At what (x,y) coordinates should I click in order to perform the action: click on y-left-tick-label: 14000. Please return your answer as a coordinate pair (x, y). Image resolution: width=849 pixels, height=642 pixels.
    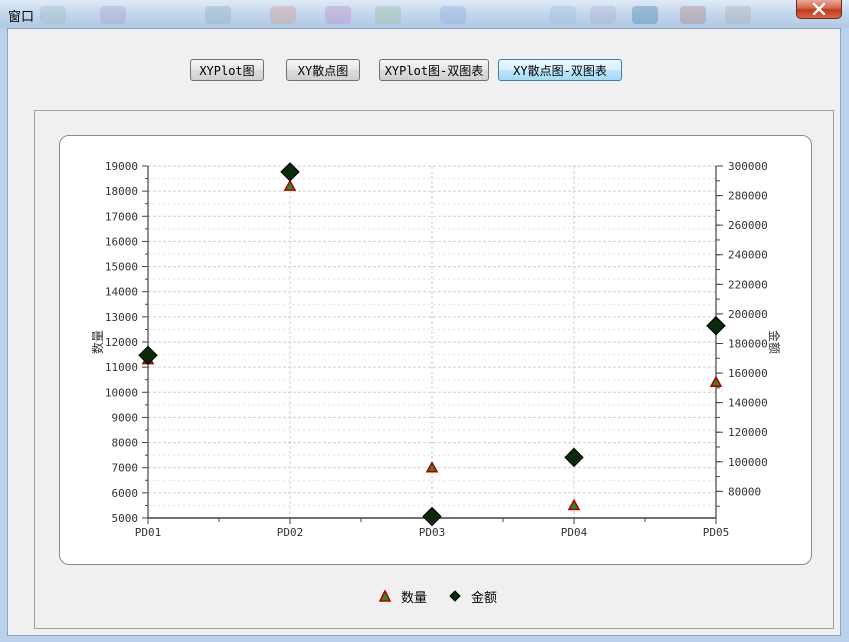
    Looking at the image, I should click on (121, 292).